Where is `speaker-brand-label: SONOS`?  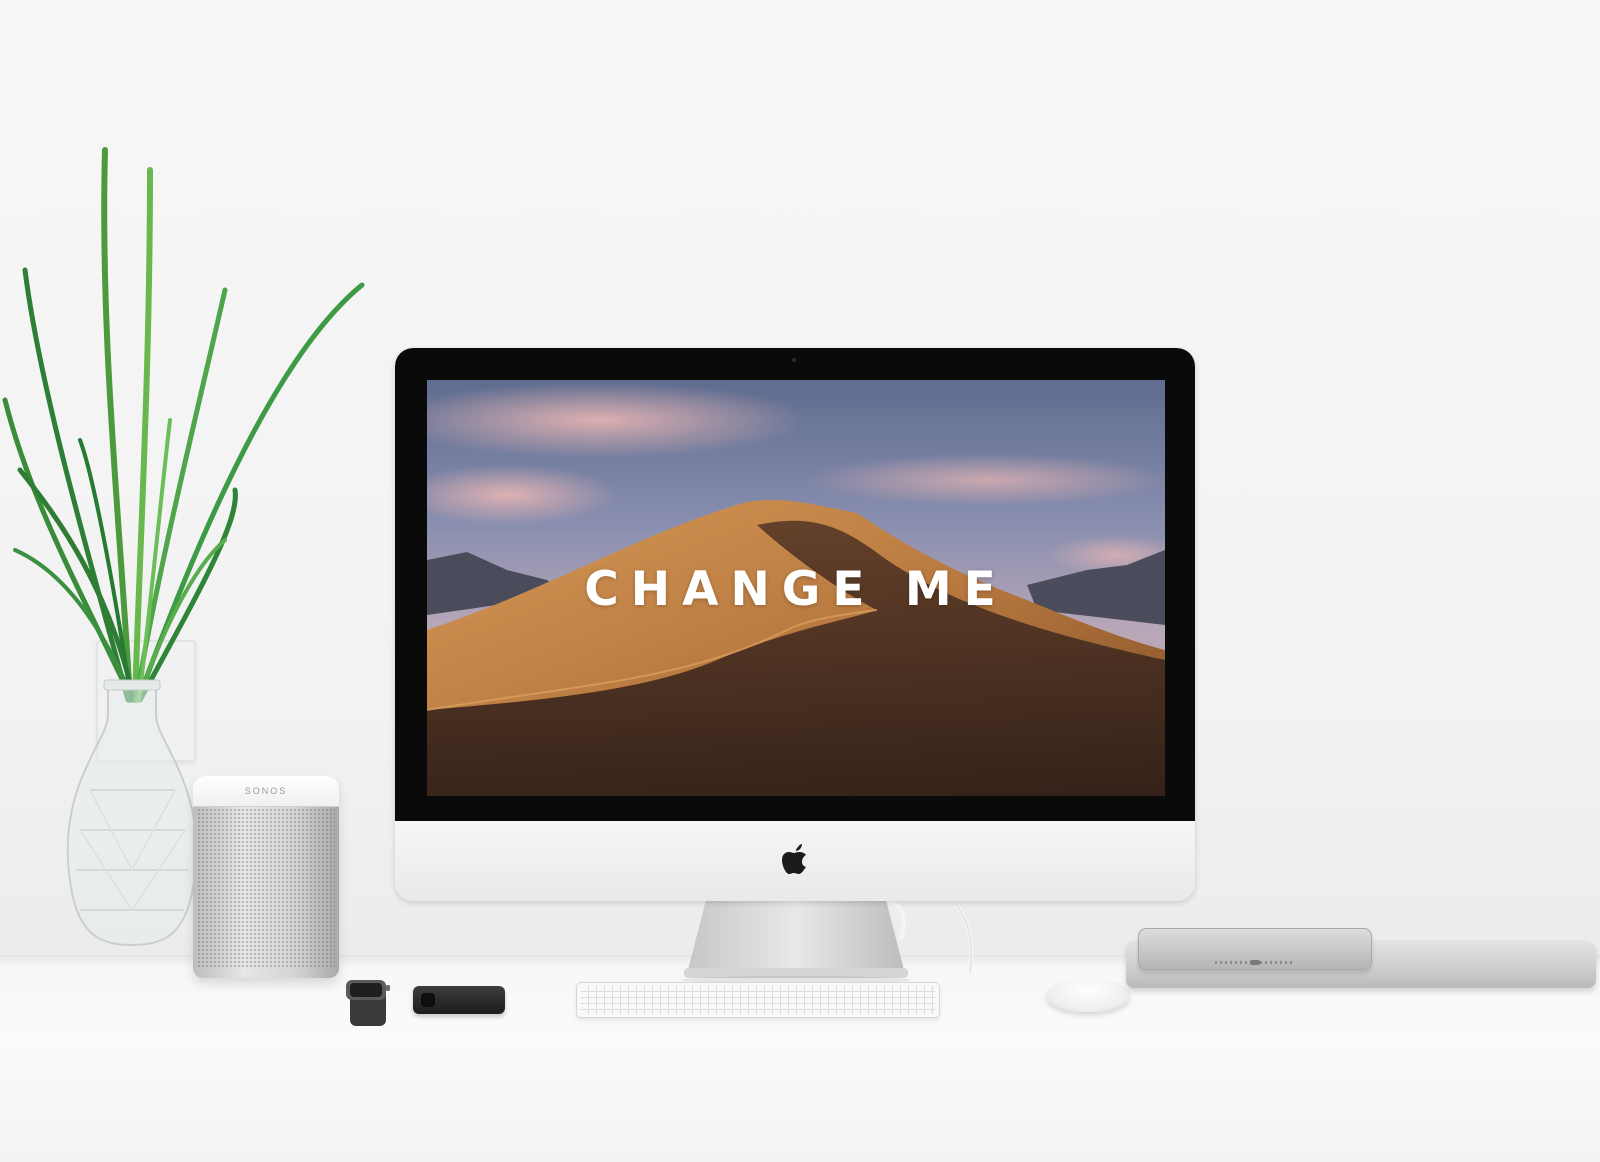
speaker-brand-label: SONOS is located at coordinates (266, 791).